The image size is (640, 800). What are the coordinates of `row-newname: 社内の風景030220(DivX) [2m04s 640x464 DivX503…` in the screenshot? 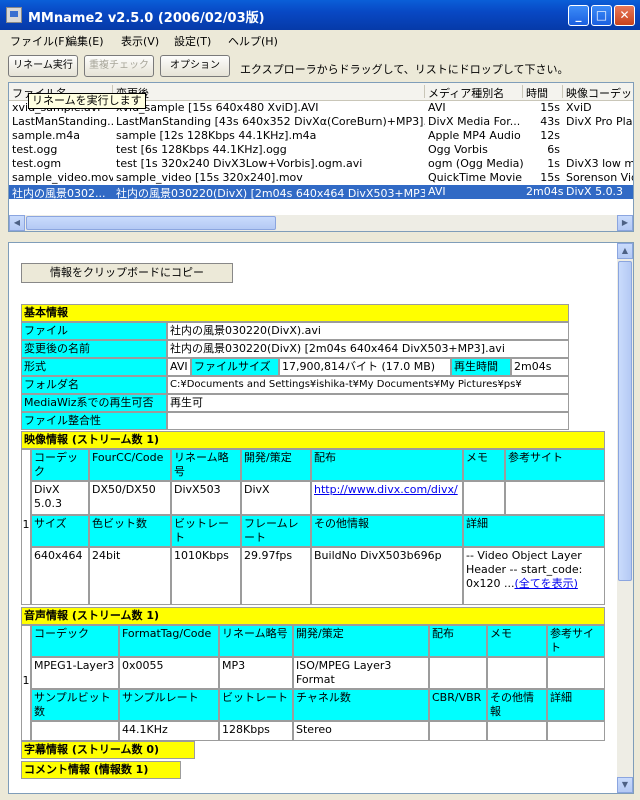 It's located at (270, 193).